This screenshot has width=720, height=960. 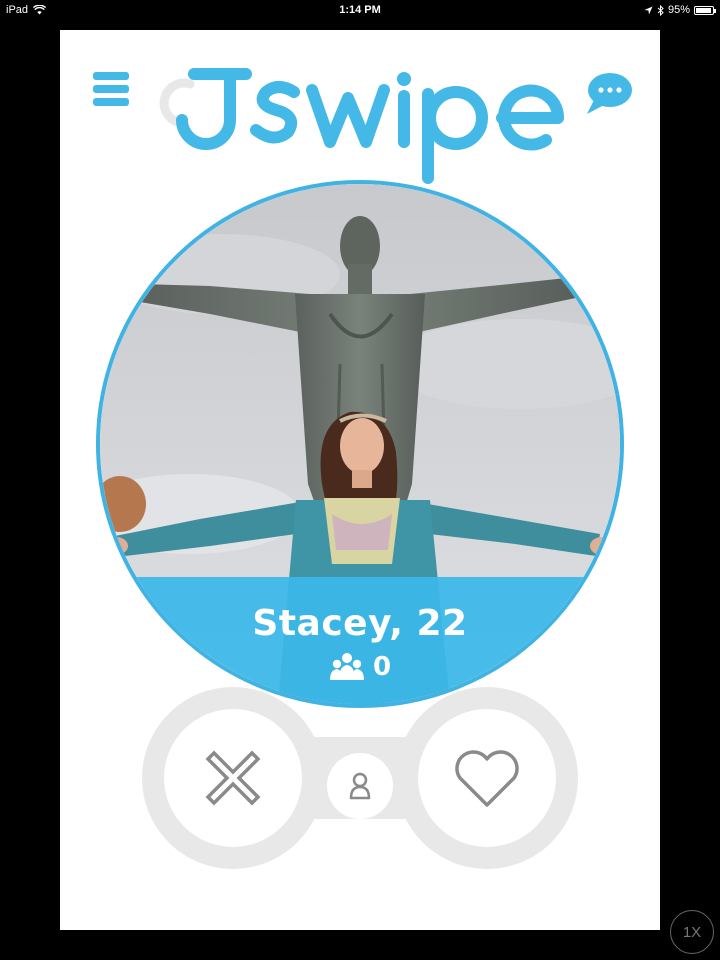 What do you see at coordinates (362, 126) in the screenshot?
I see `jswipe-logo` at bounding box center [362, 126].